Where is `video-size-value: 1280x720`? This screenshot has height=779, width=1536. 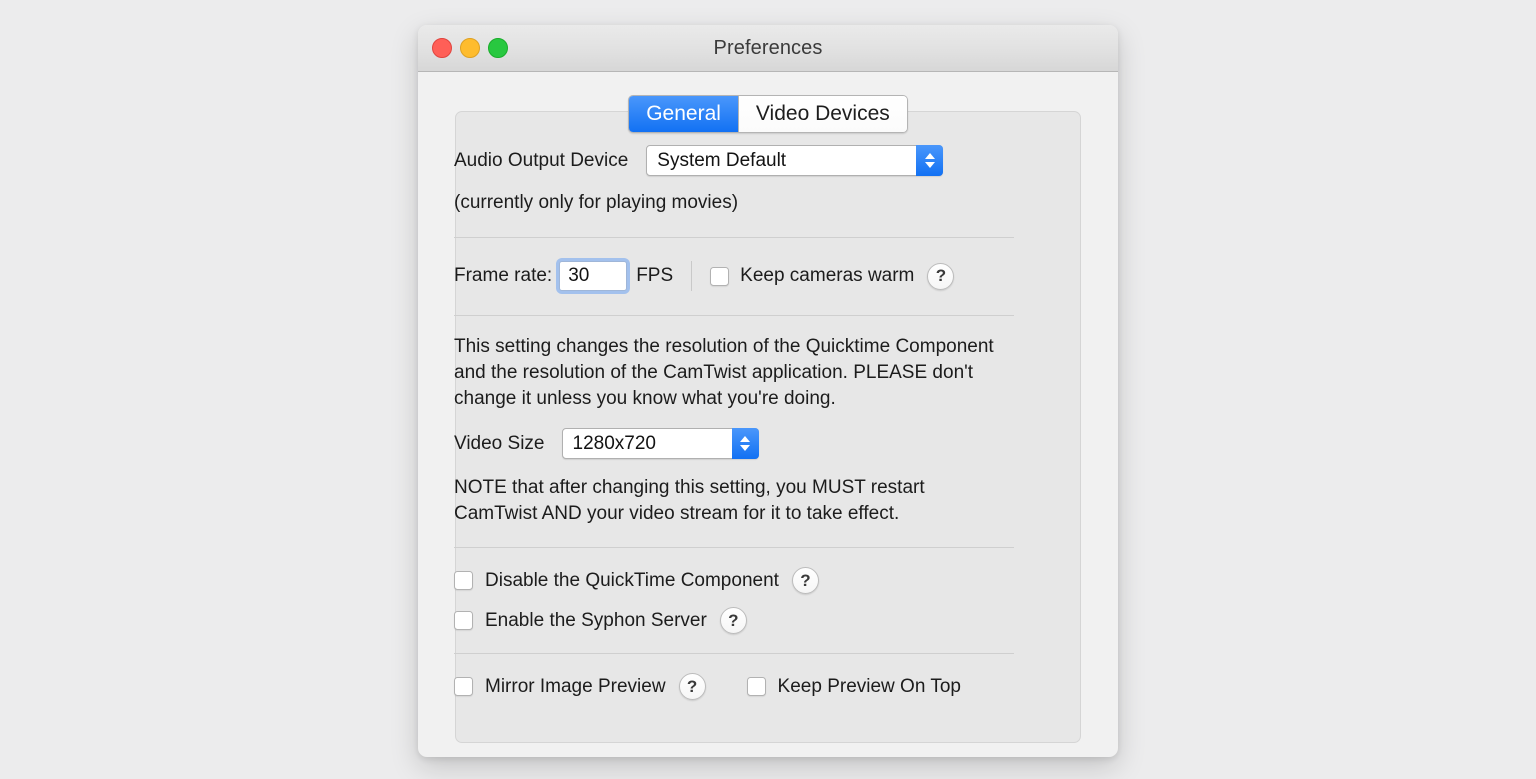 video-size-value: 1280x720 is located at coordinates (614, 443).